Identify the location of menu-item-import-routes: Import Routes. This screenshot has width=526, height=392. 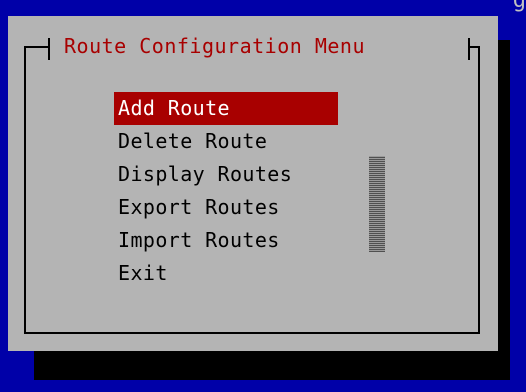
(226, 240).